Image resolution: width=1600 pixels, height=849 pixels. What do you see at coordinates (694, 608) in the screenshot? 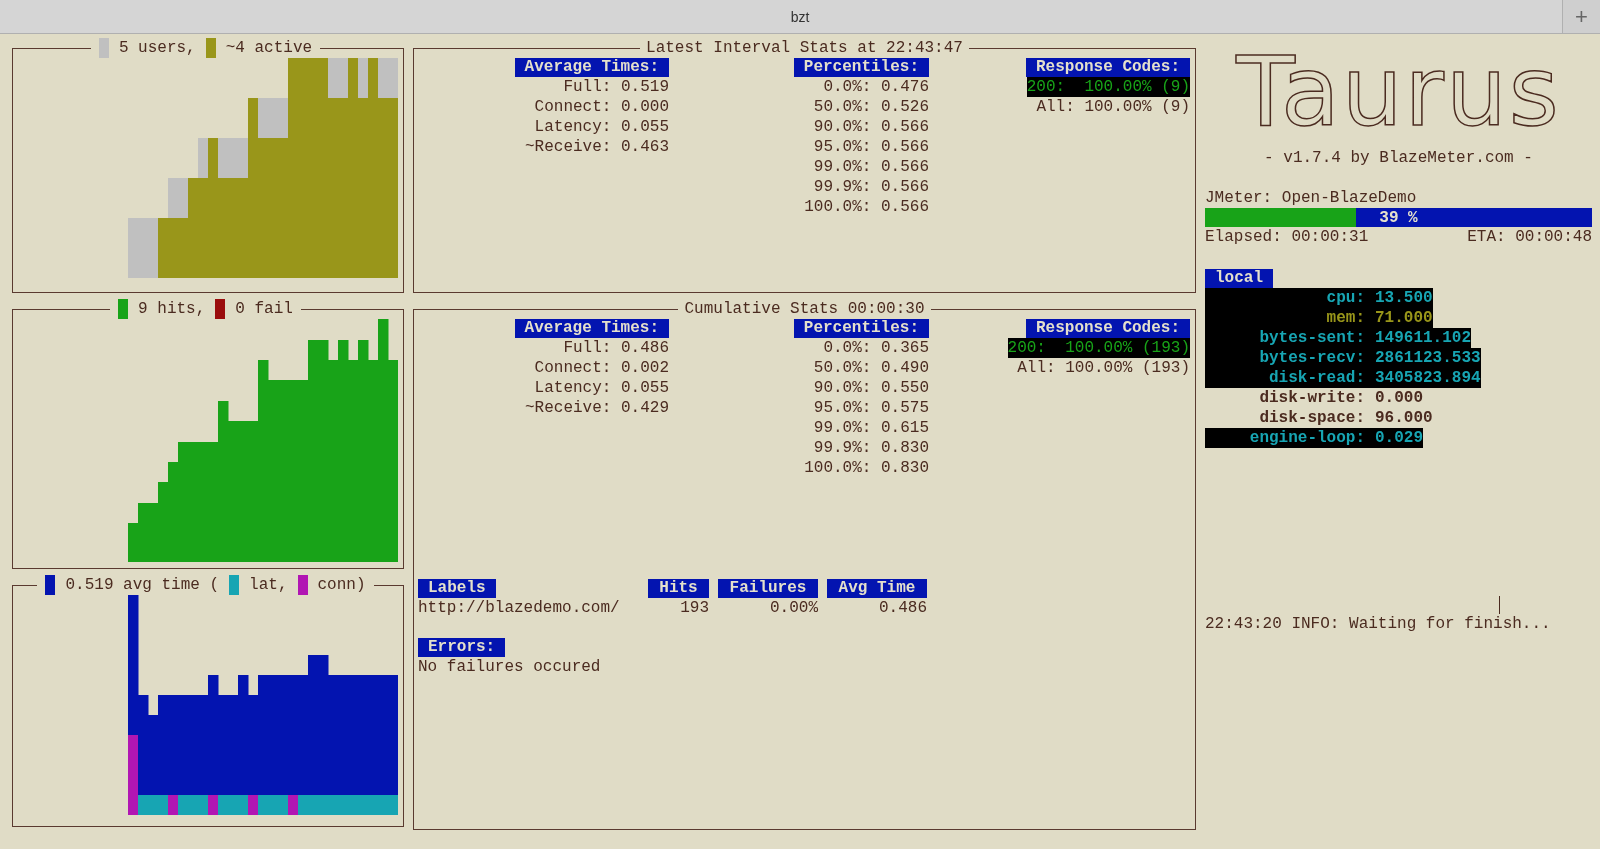
I see `table-cell-text: 193` at bounding box center [694, 608].